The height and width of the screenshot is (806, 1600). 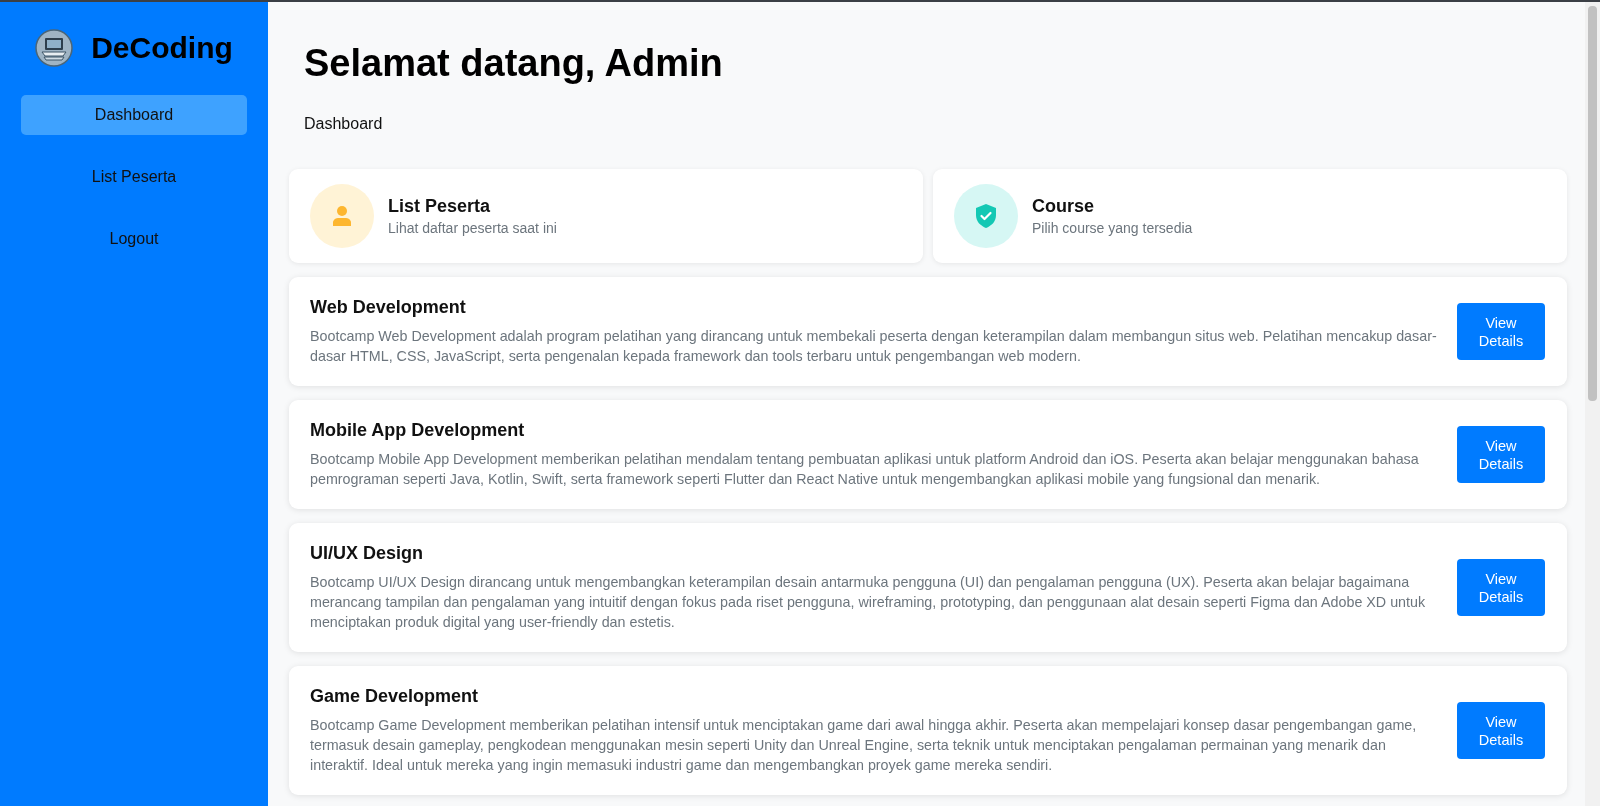 I want to click on card-title: Course, so click(x=1063, y=206).